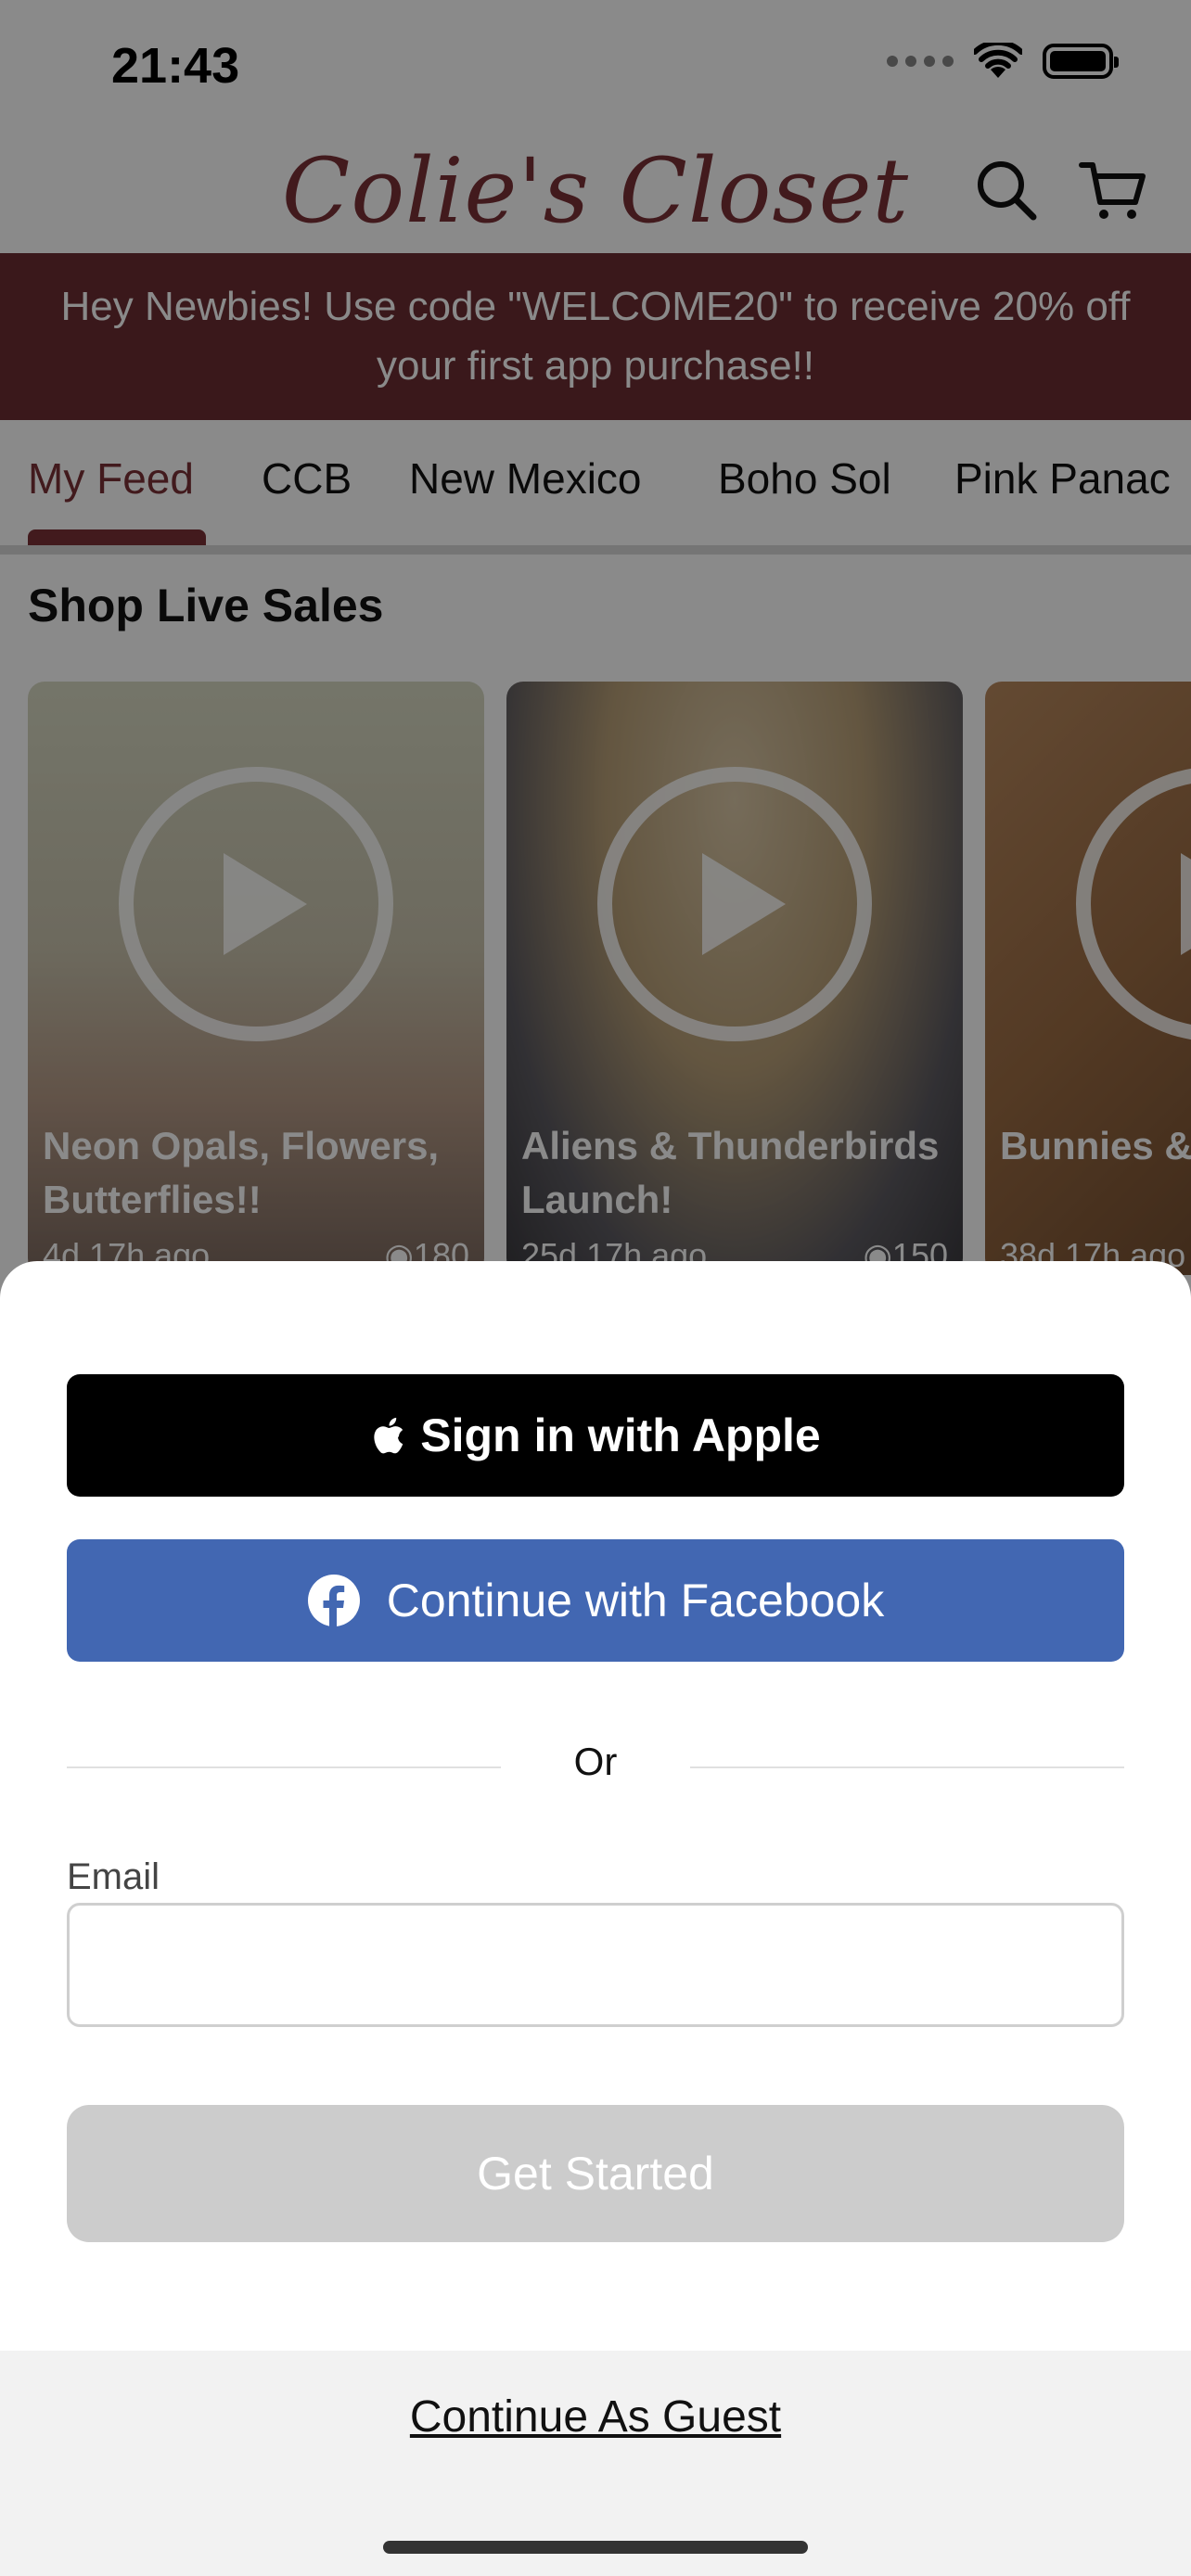  What do you see at coordinates (595, 2417) in the screenshot?
I see `continue-as-guest-link: Continue As Guest` at bounding box center [595, 2417].